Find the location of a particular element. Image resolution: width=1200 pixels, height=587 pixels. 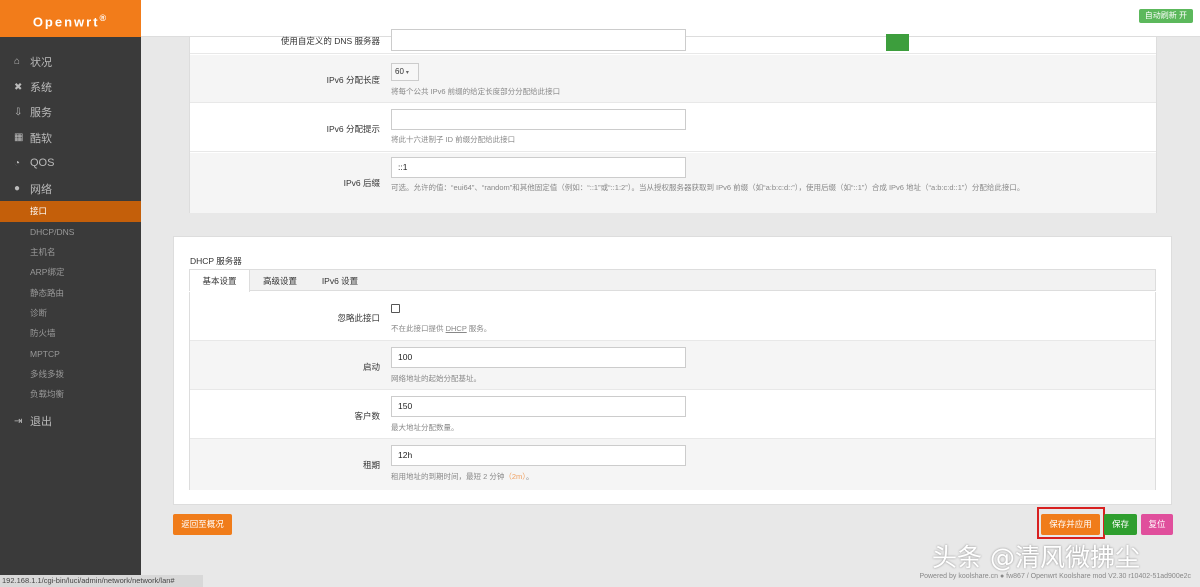

logout-icon: ⇥ is located at coordinates (18, 421).